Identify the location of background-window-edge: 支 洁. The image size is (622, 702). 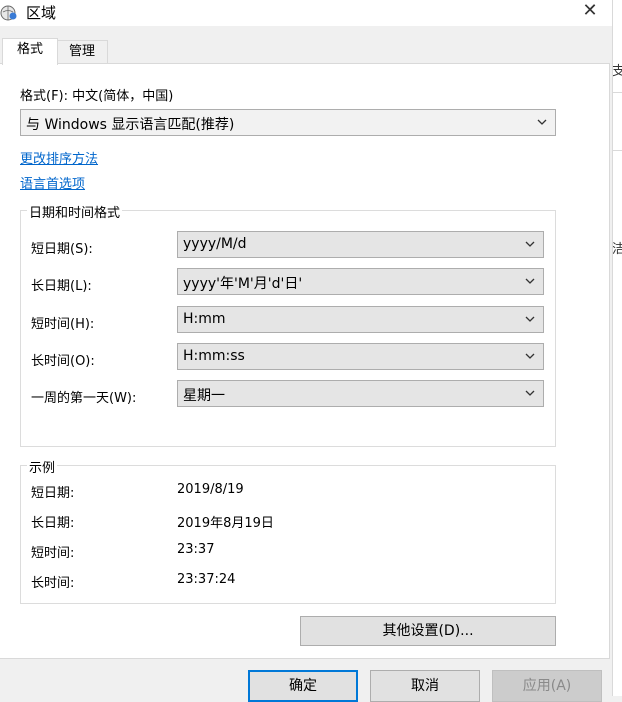
(617, 348).